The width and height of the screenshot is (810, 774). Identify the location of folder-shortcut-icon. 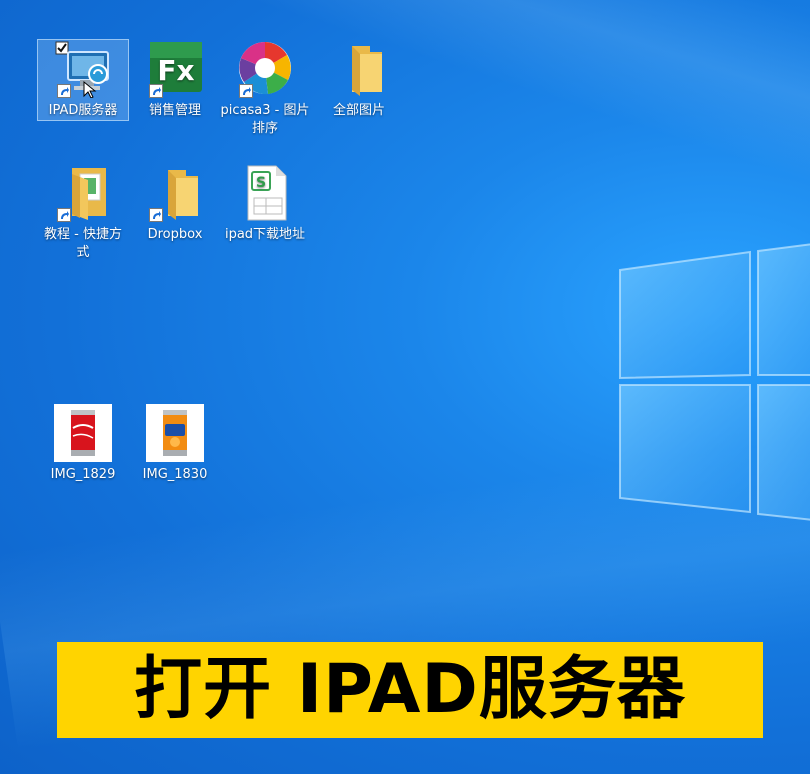
(83, 193).